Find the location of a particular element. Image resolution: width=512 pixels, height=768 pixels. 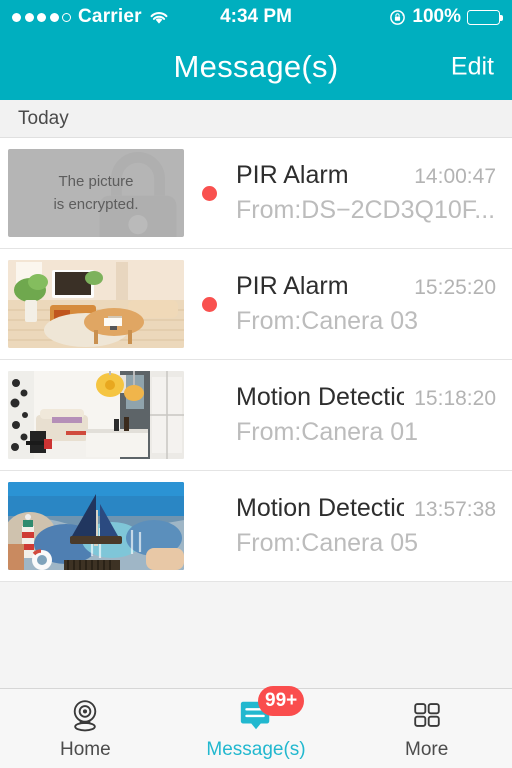

message-text-block: PIR Alarm 15:25:20 From:Canera 03 is located at coordinates (366, 304).